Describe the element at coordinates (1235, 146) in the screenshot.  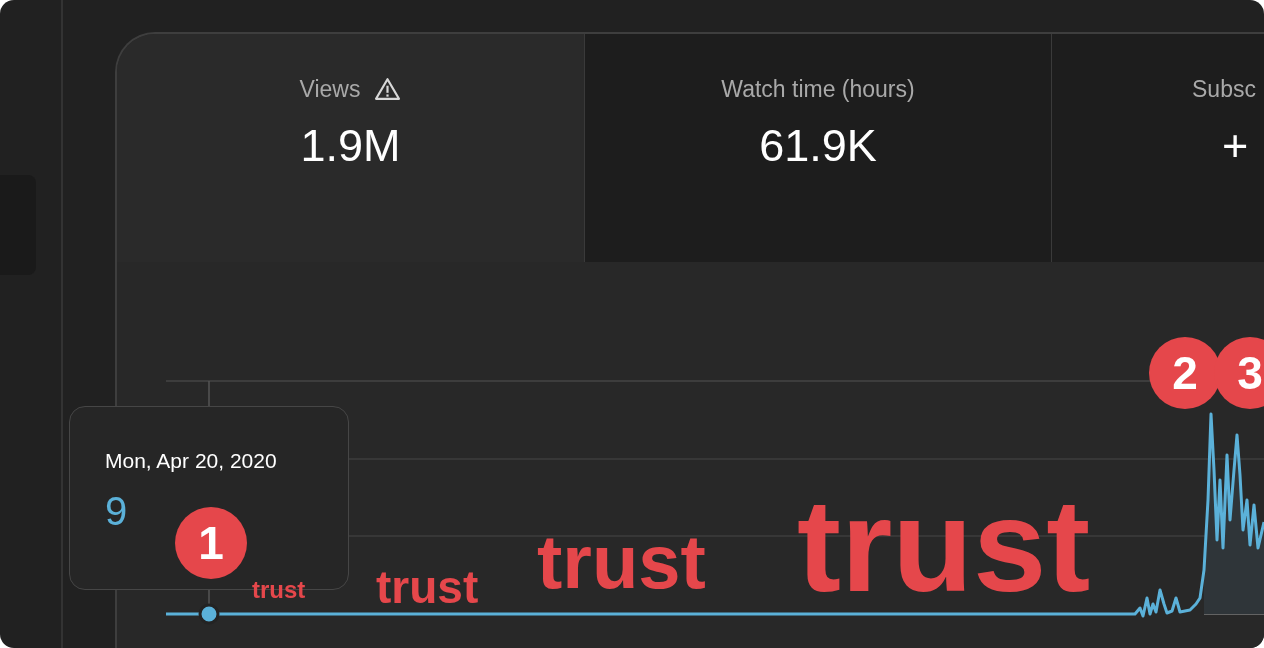
I see `metric-value: +` at that location.